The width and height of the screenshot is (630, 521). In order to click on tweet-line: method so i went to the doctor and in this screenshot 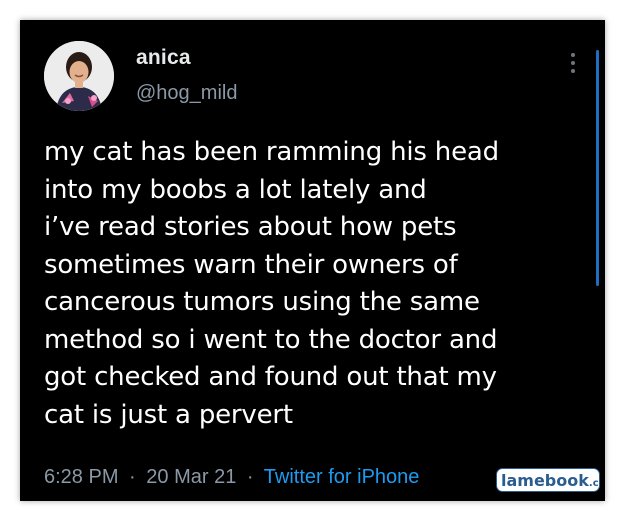, I will do `click(271, 339)`.